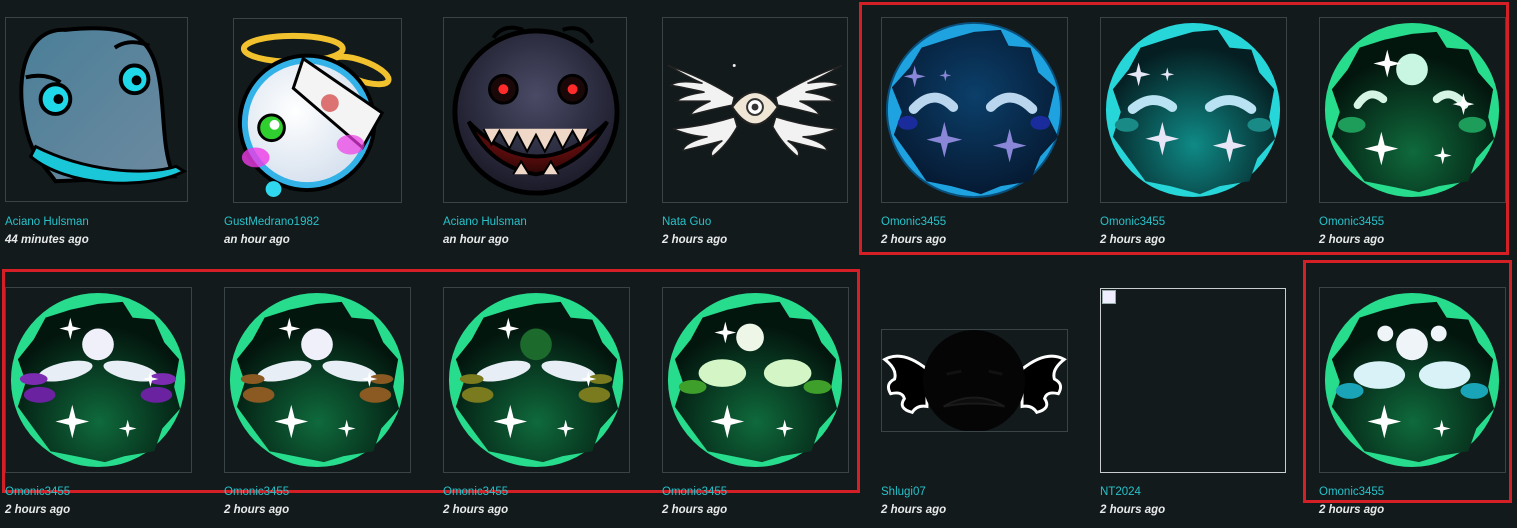 Image resolution: width=1517 pixels, height=528 pixels. I want to click on angel-ball-face-icon, so click(317, 110).